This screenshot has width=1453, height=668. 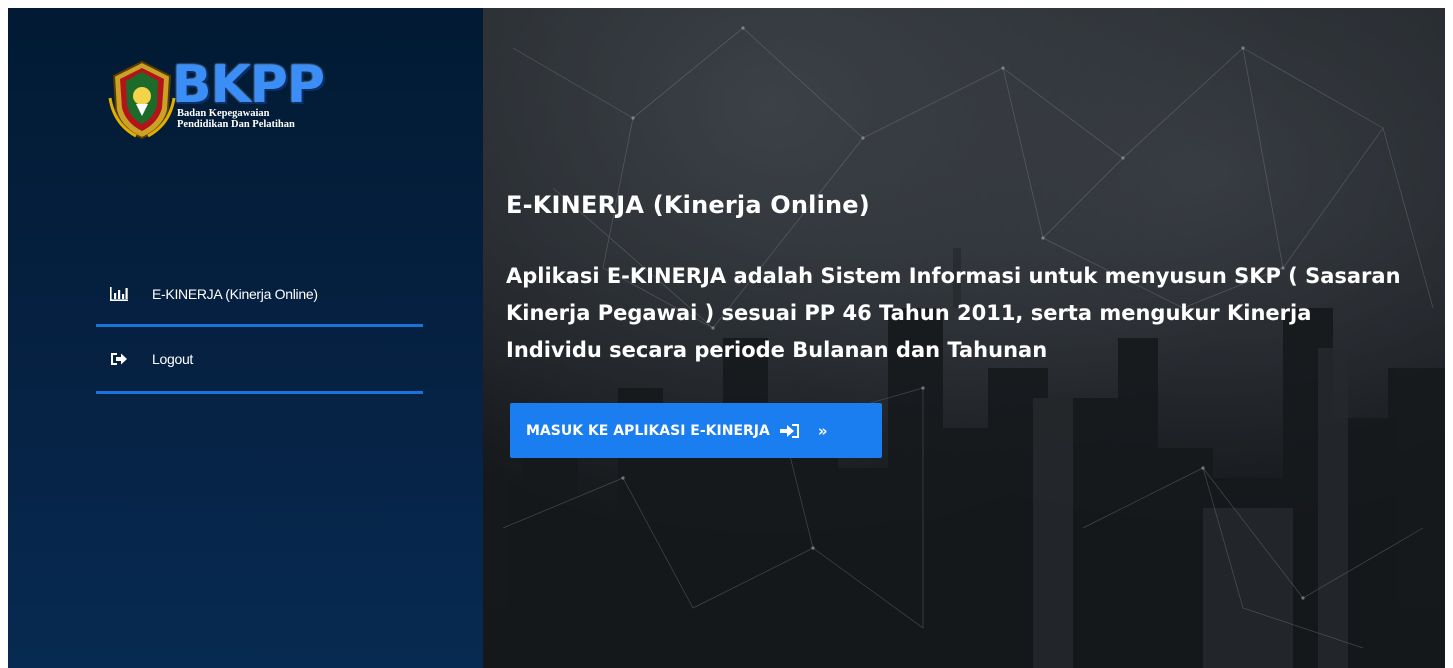 I want to click on sidebar-item-logout: Logout, so click(x=259, y=360).